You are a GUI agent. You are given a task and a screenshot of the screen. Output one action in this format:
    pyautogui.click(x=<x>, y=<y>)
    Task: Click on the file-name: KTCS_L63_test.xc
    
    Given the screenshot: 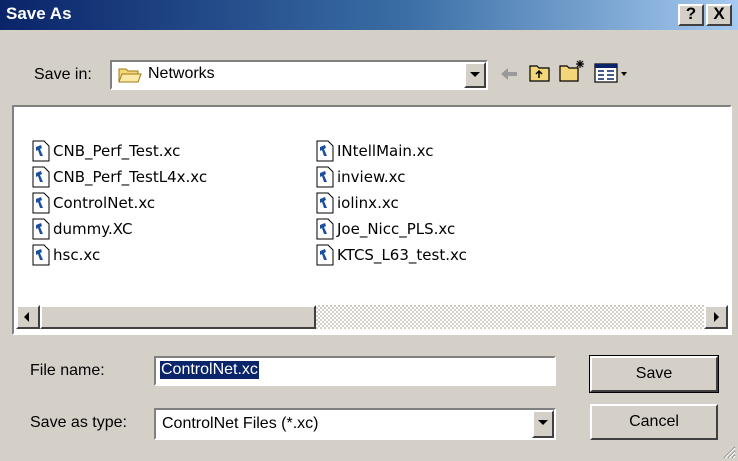 What is the action you would take?
    pyautogui.click(x=402, y=255)
    